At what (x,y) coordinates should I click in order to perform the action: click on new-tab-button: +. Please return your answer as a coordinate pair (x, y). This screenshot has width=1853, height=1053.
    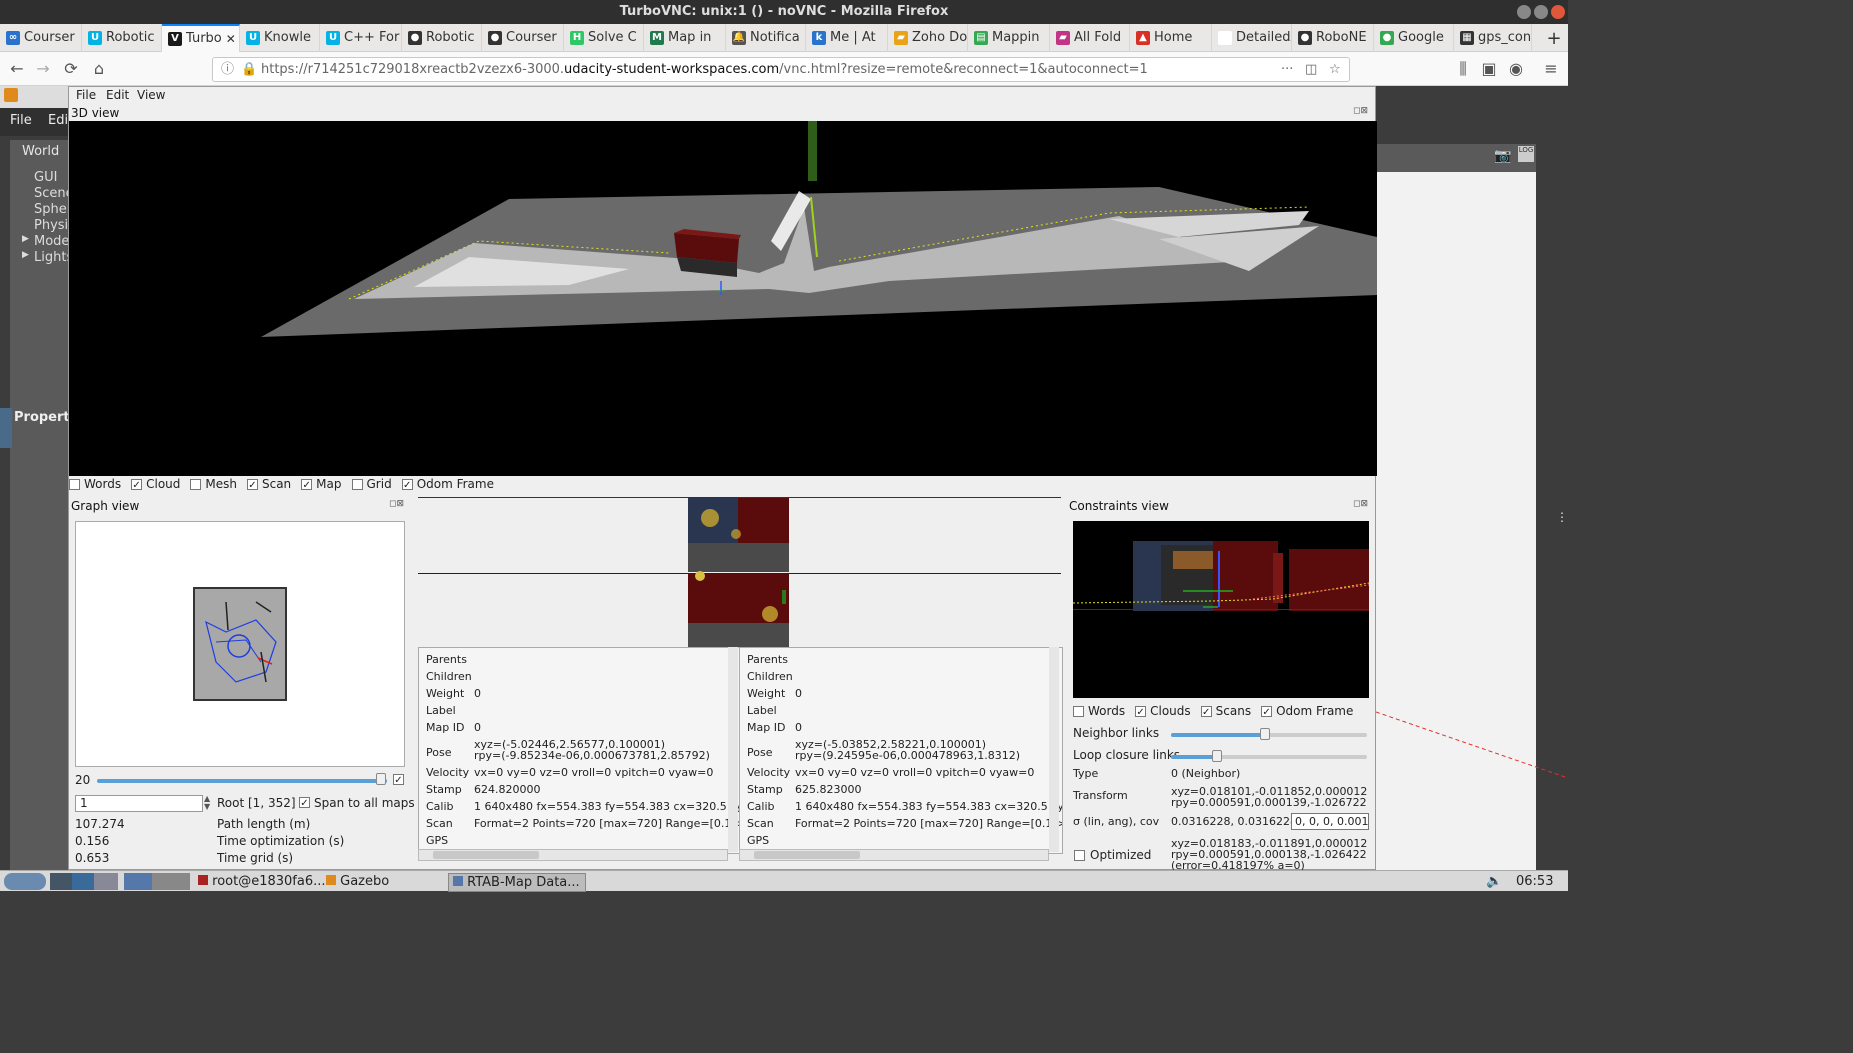
    Looking at the image, I should click on (1554, 38).